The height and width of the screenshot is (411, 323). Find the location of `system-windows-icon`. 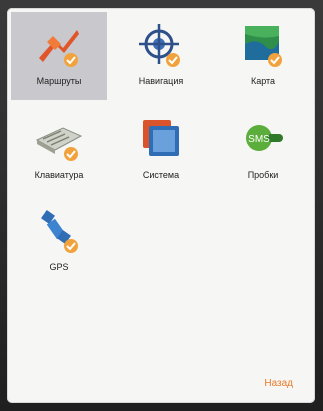

system-windows-icon is located at coordinates (161, 140).